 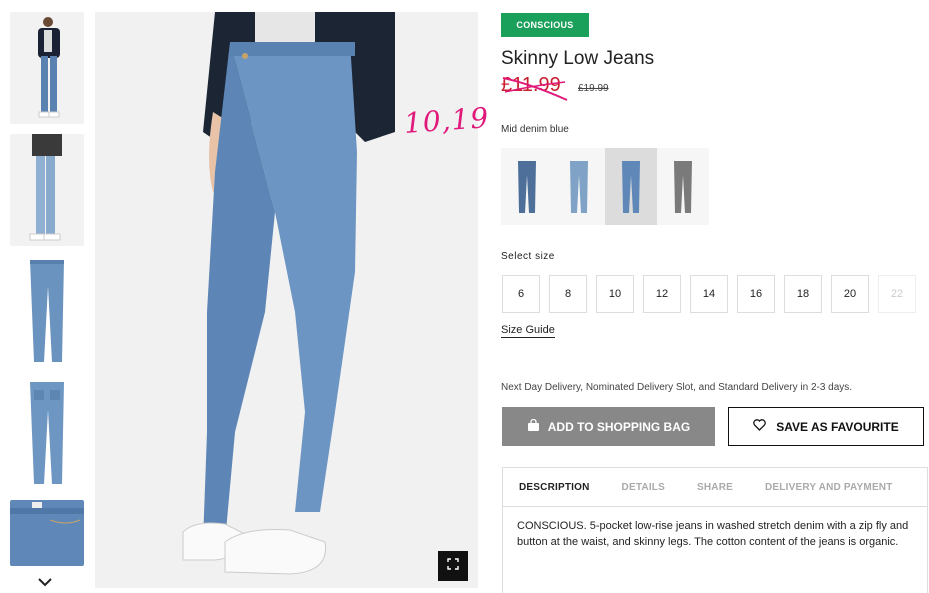 What do you see at coordinates (850, 294) in the screenshot?
I see `size-option-20: 20` at bounding box center [850, 294].